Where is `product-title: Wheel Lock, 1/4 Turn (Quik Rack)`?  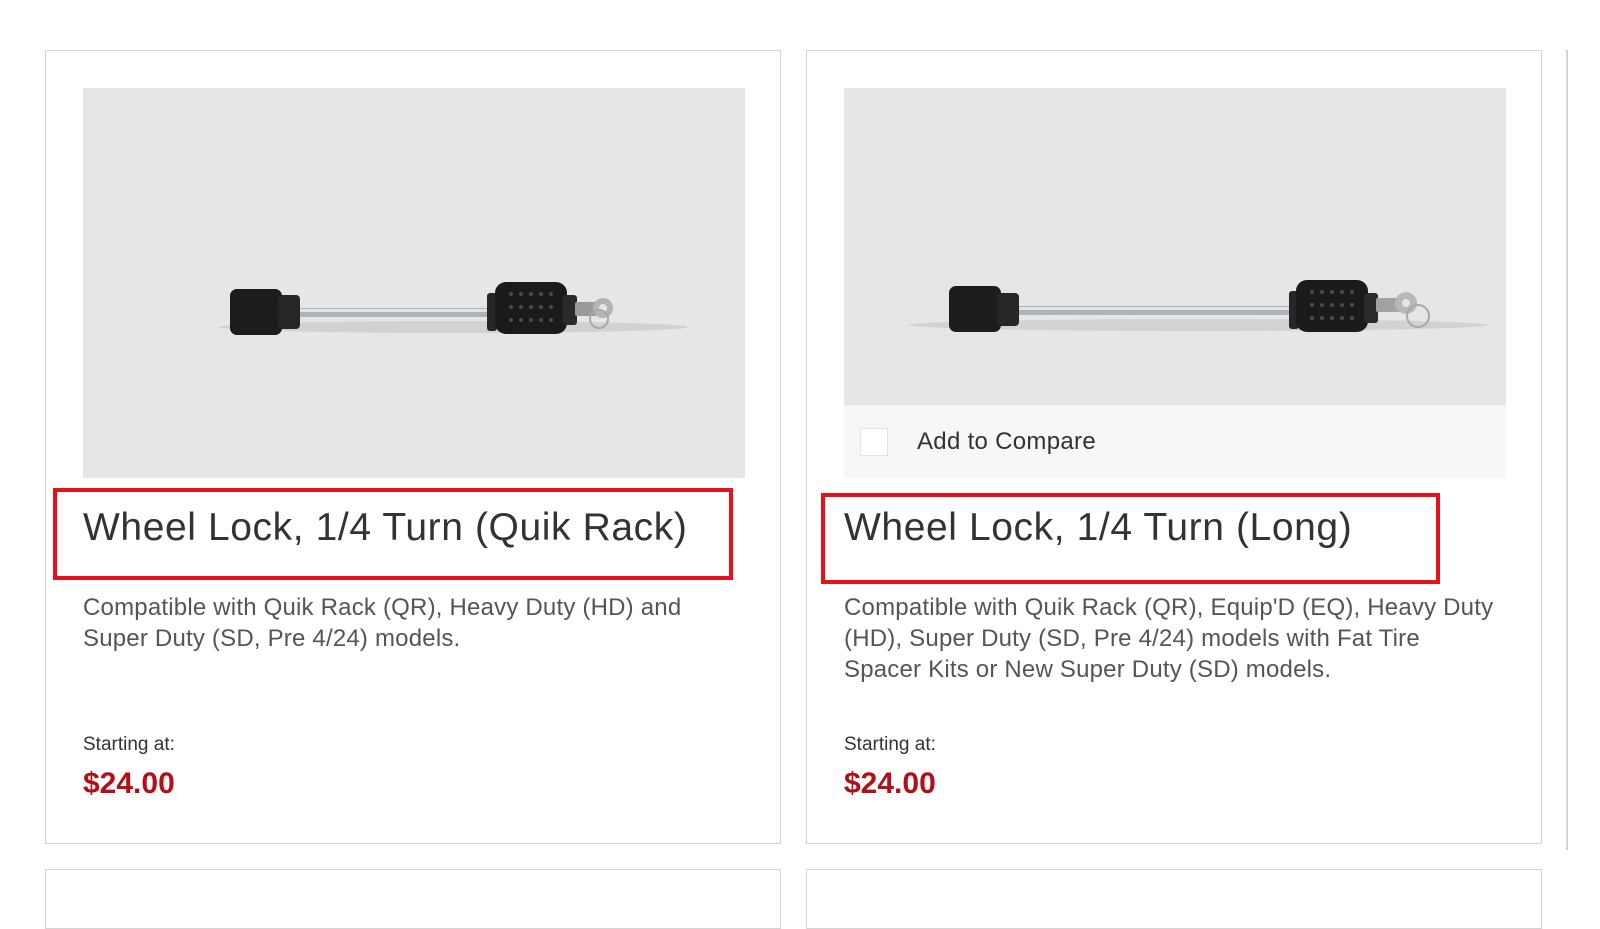
product-title: Wheel Lock, 1/4 Turn (Quik Rack) is located at coordinates (385, 528).